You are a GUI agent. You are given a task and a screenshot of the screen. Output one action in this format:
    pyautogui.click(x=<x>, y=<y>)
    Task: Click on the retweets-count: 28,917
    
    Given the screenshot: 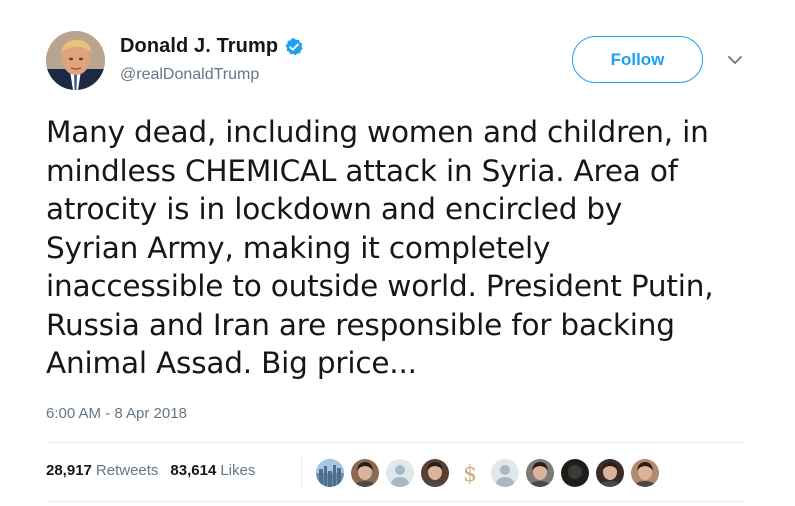 What is the action you would take?
    pyautogui.click(x=69, y=470)
    